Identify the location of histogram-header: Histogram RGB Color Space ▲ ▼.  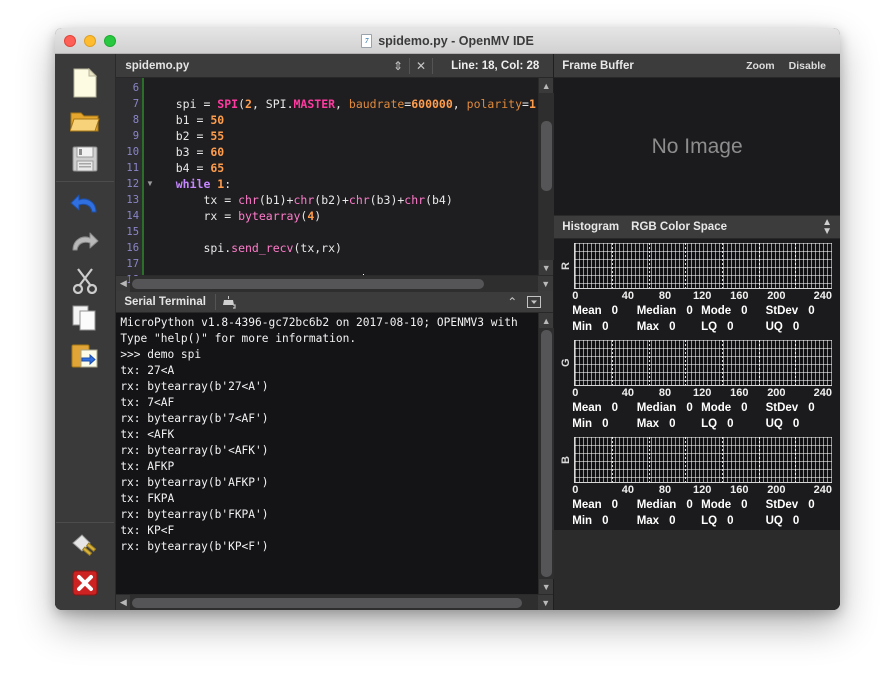
(697, 227).